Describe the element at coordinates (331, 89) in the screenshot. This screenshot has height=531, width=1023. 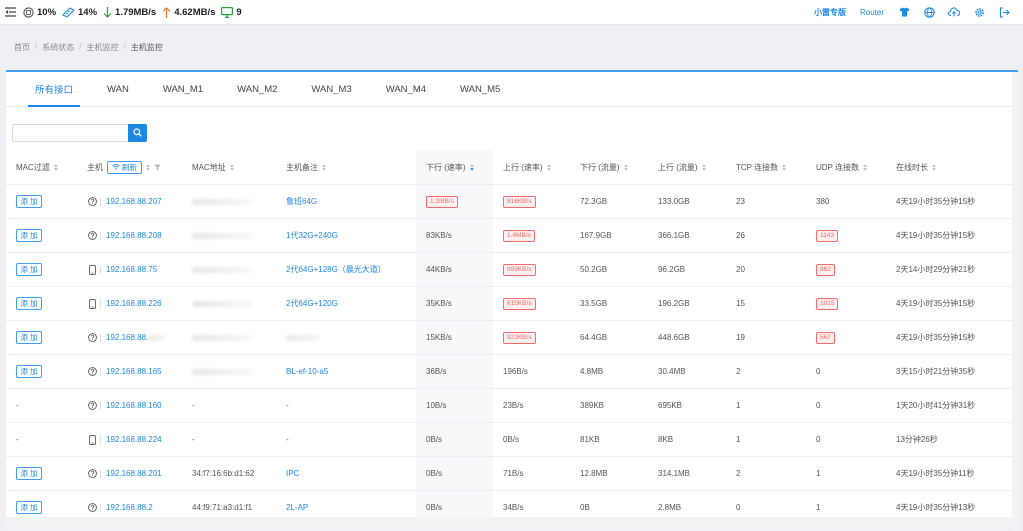
I see `tab-wan-m3: WAN_M3` at that location.